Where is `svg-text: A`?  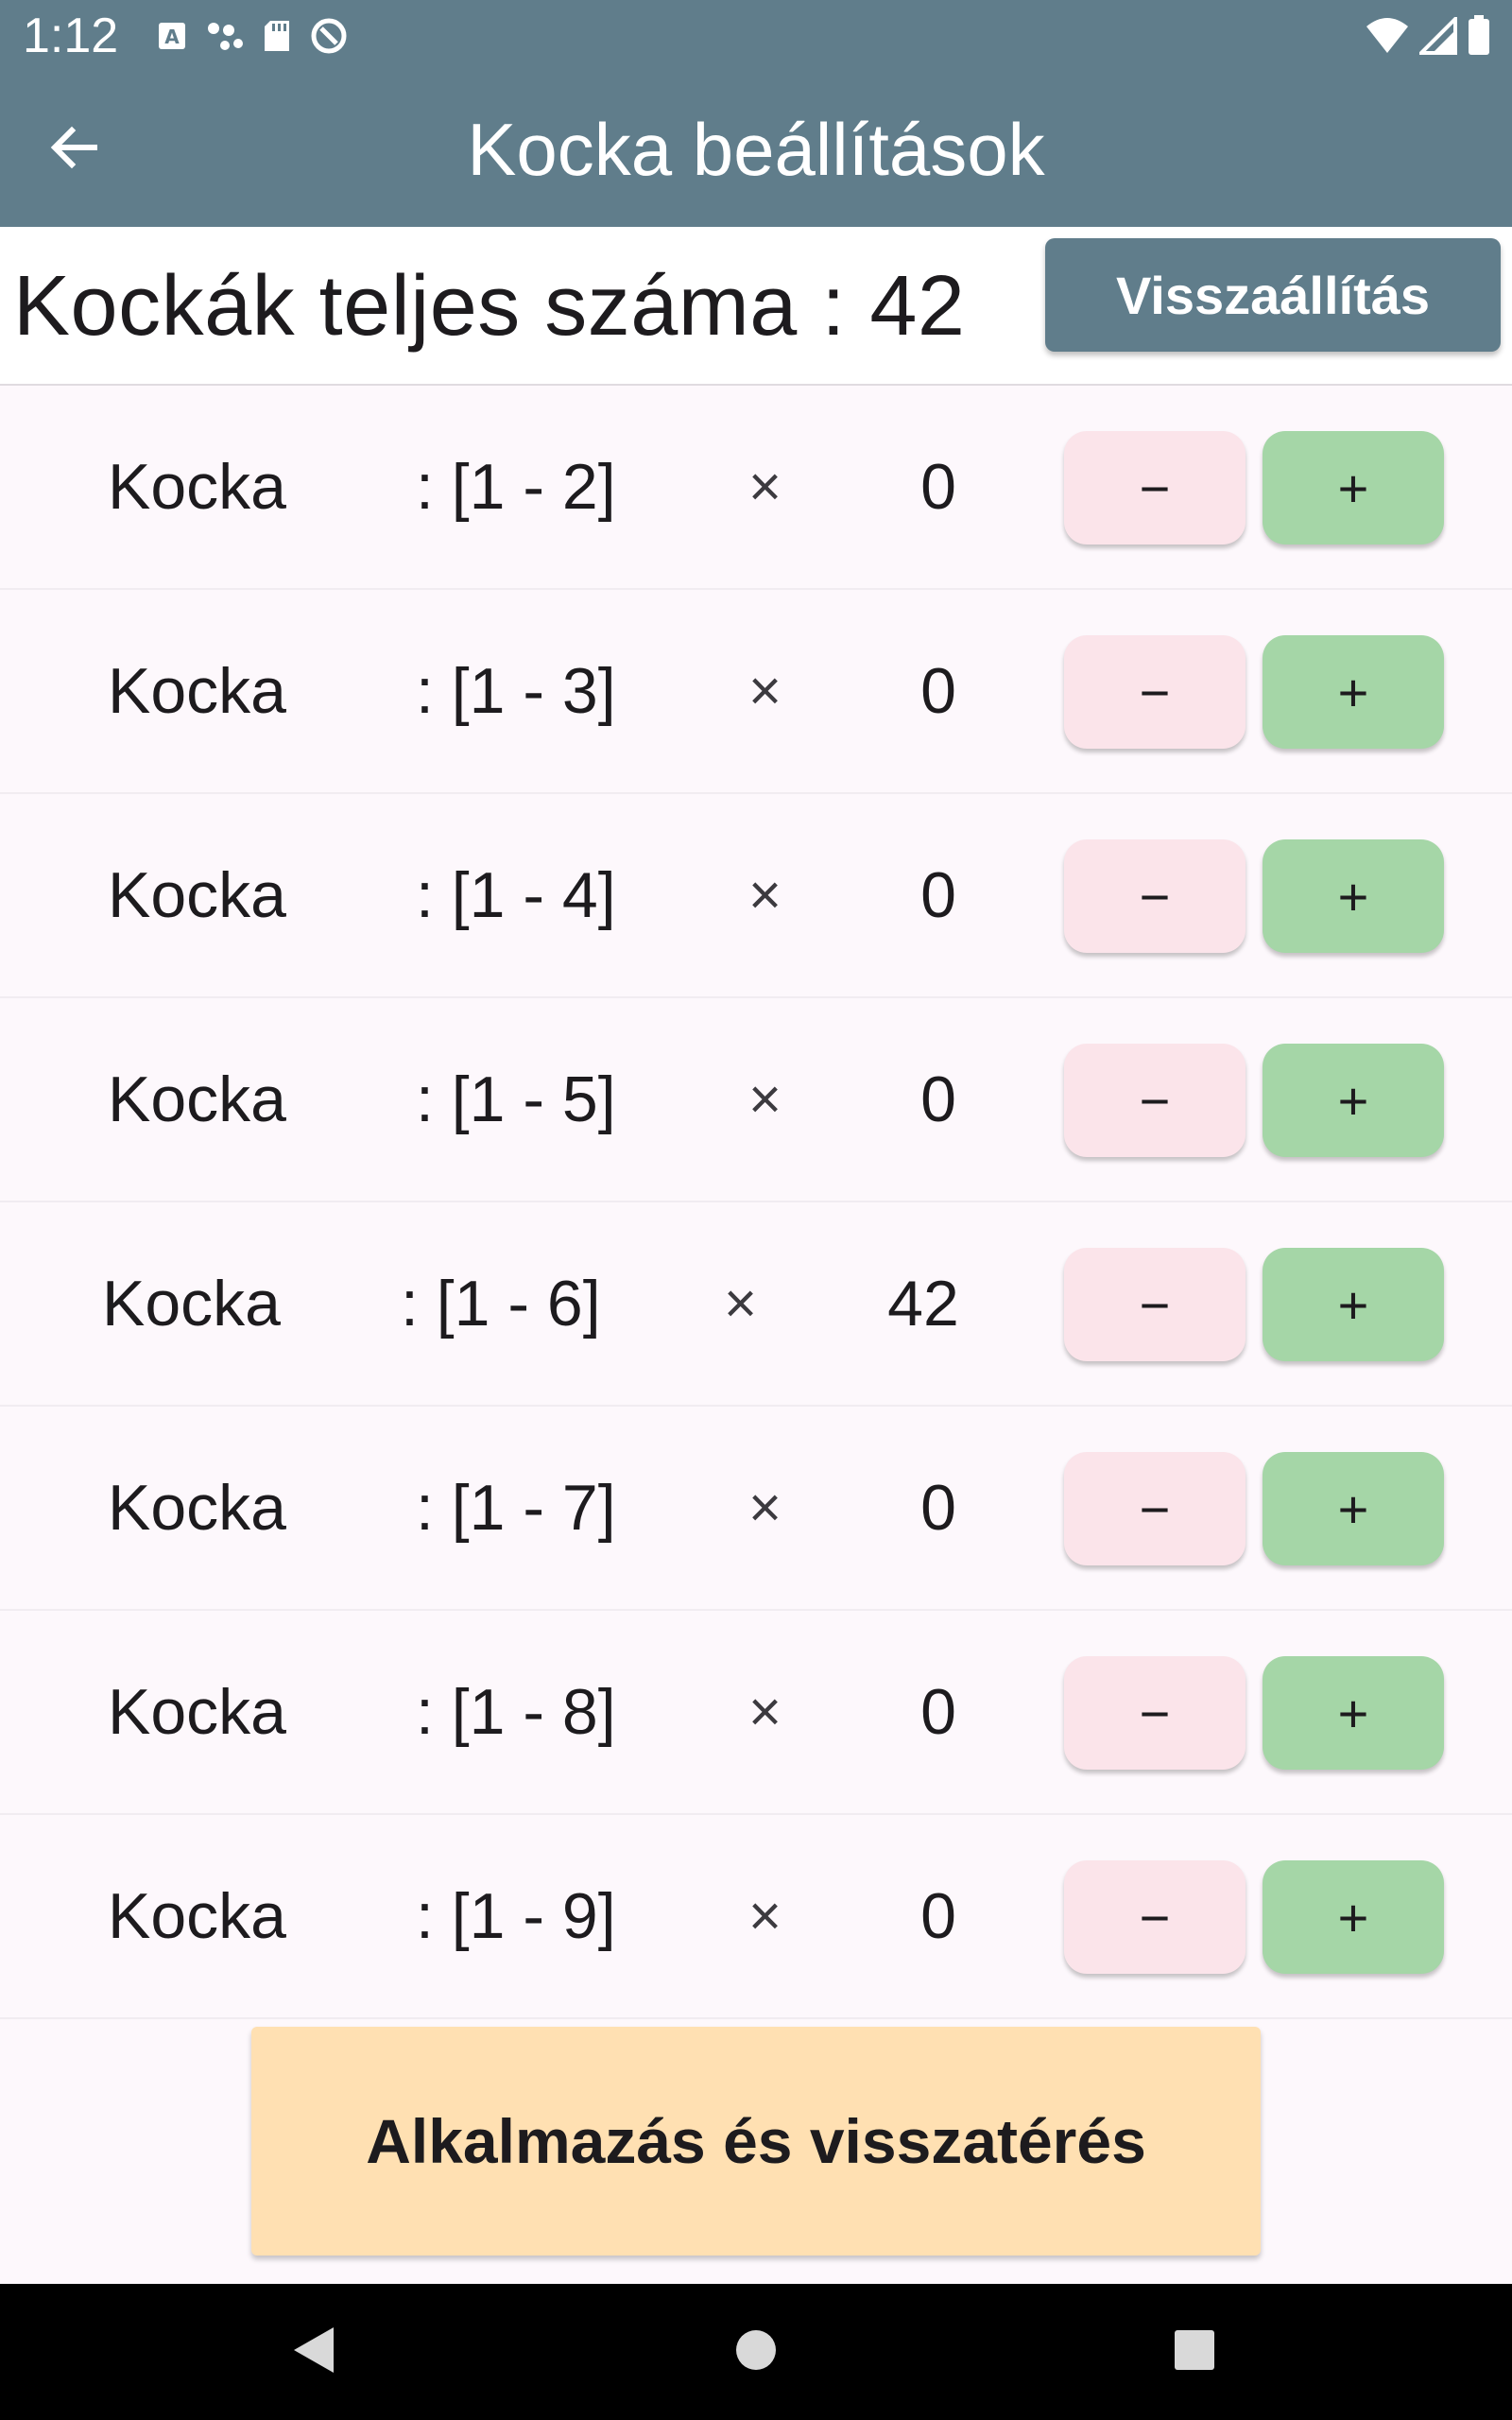
svg-text: A is located at coordinates (172, 37).